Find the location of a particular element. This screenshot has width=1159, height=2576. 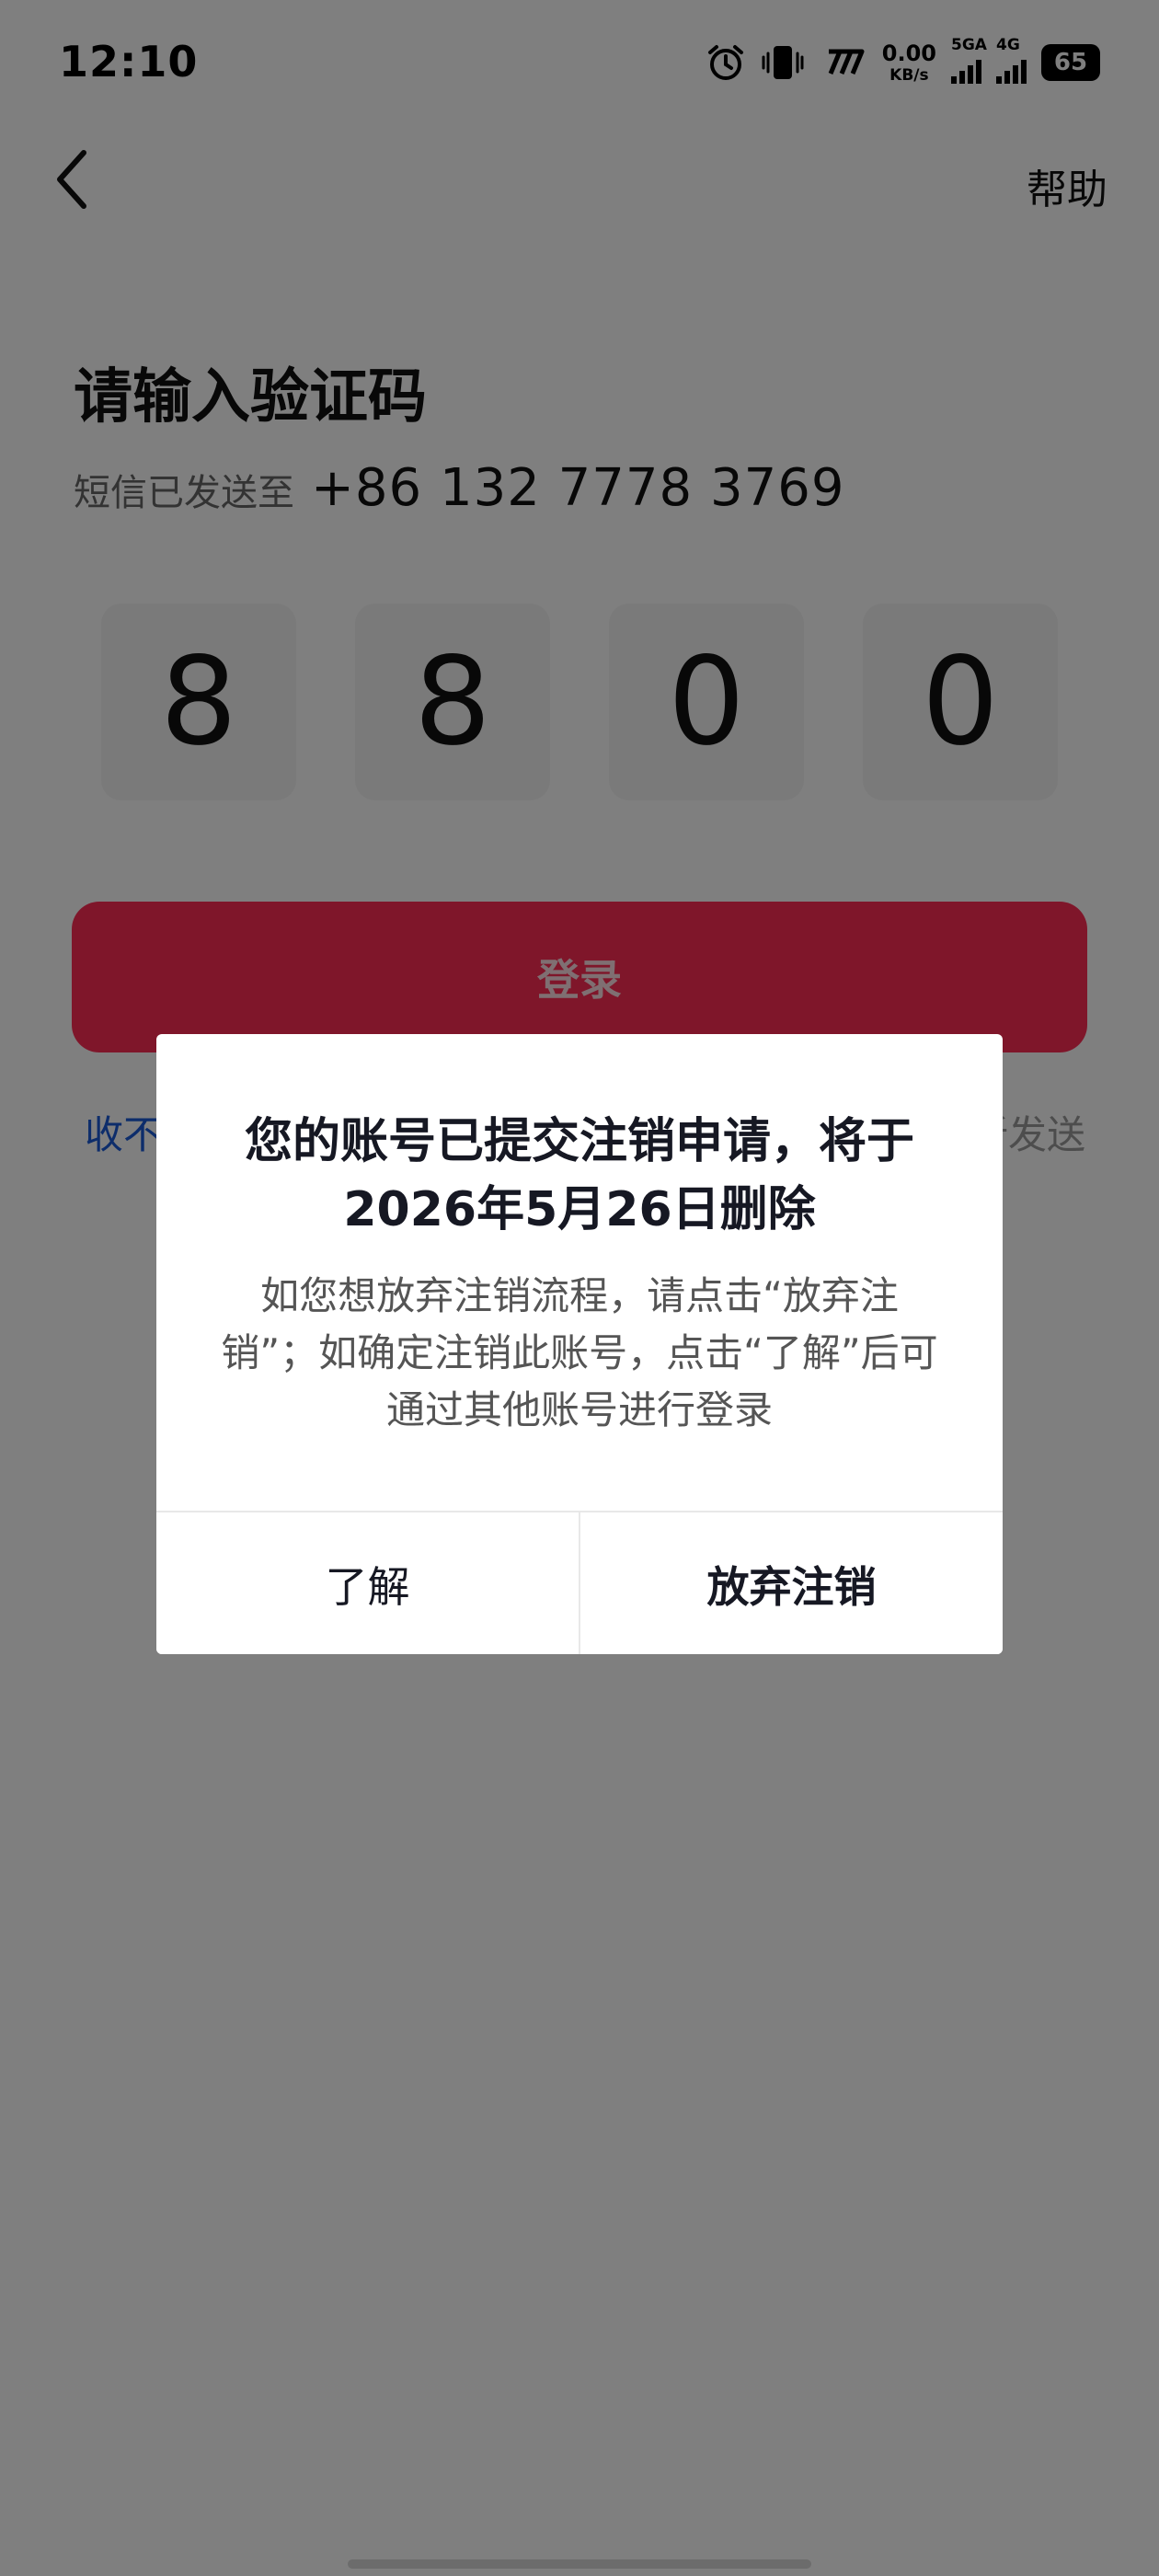

understand-button: 了解 is located at coordinates (368, 1583).